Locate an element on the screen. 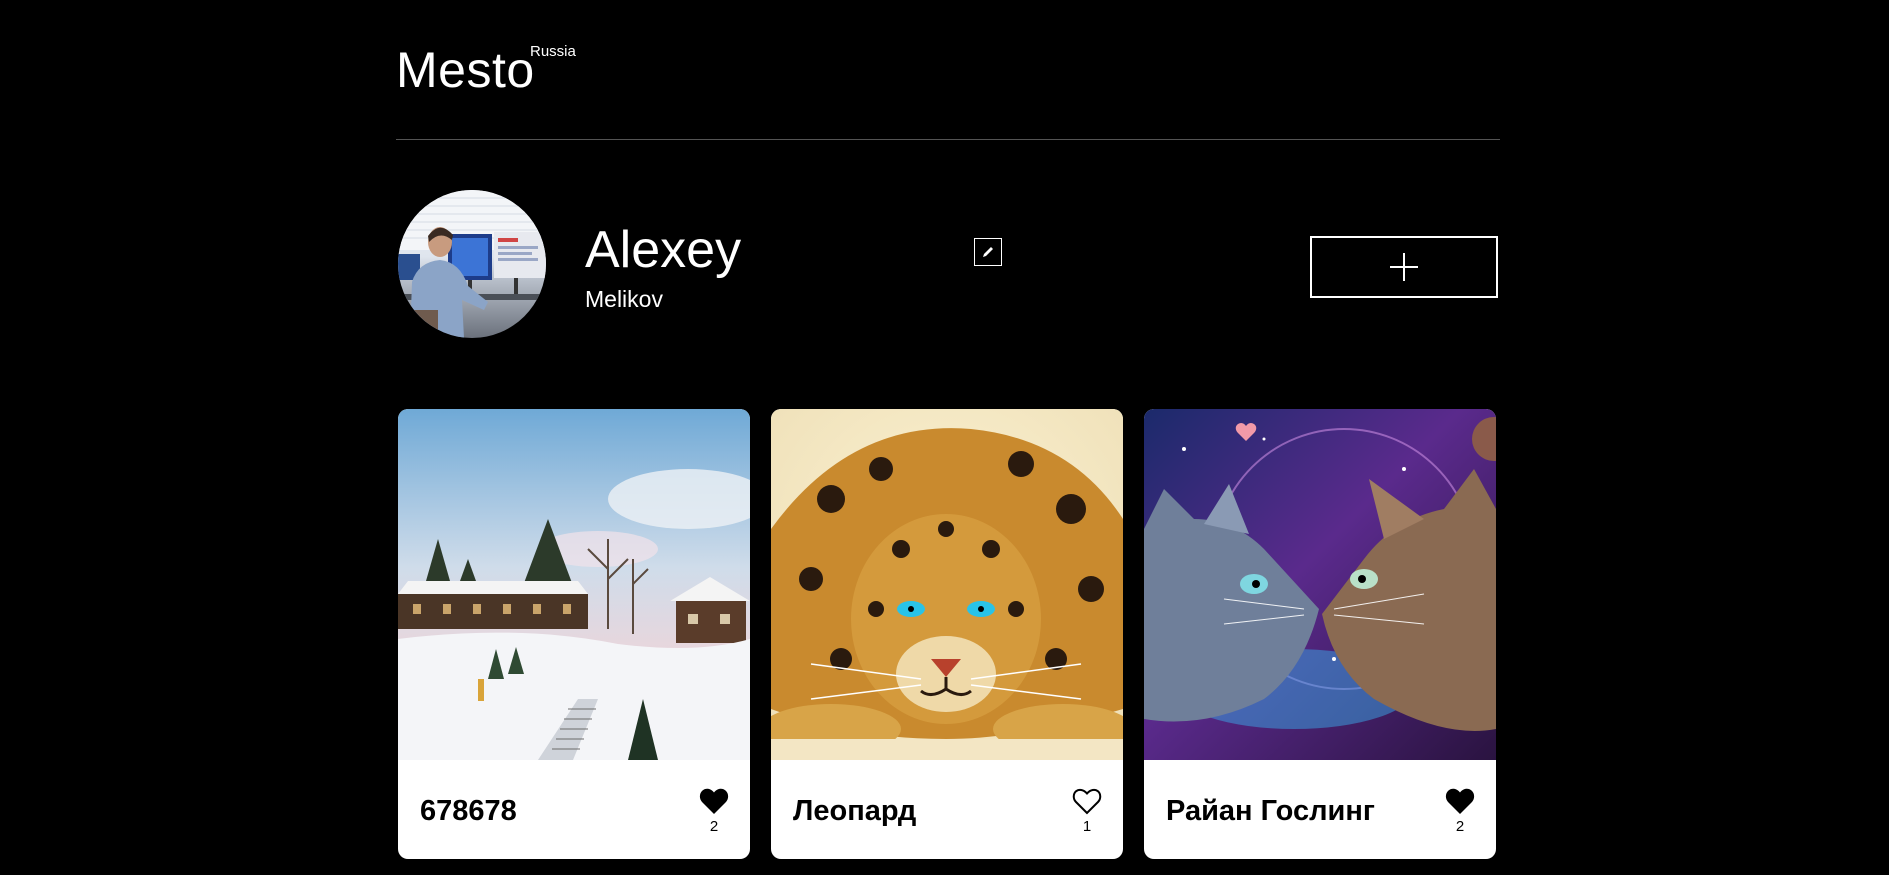 Image resolution: width=1889 pixels, height=875 pixels. card: 678678 2 is located at coordinates (574, 634).